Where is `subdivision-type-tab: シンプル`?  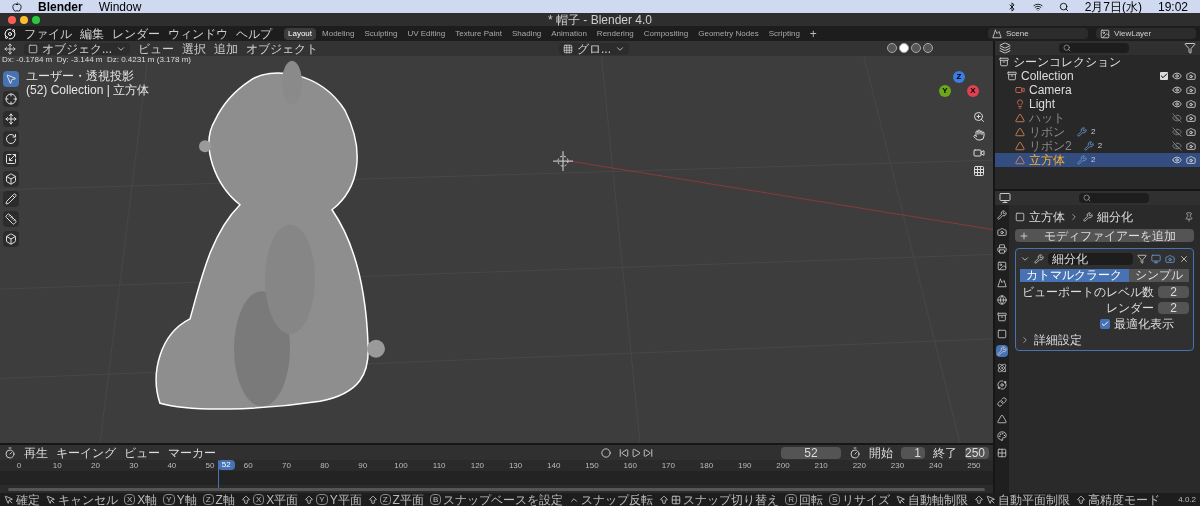 subdivision-type-tab: シンプル is located at coordinates (1158, 275).